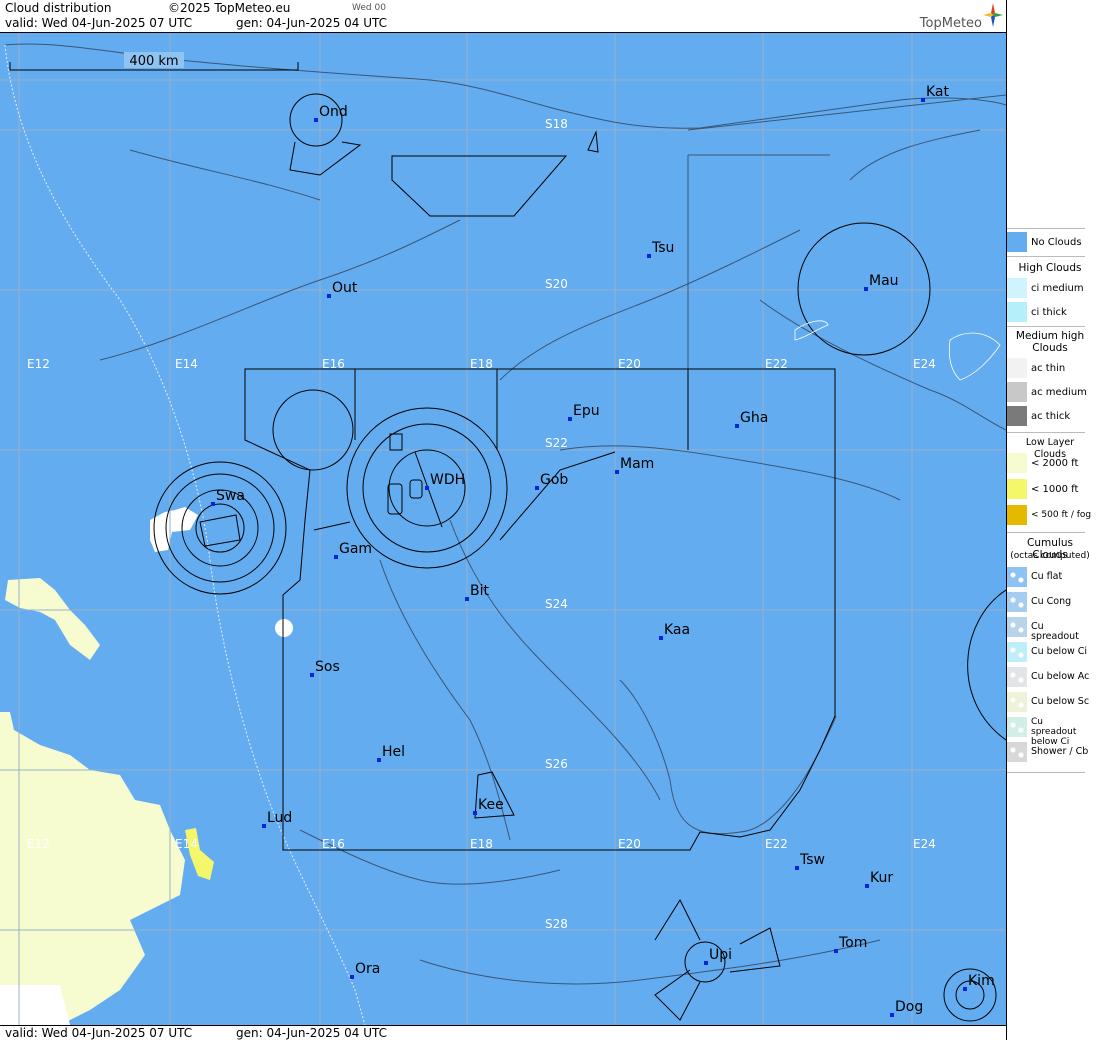  What do you see at coordinates (1049, 313) in the screenshot?
I see `legend-ci-thick: ci thick` at bounding box center [1049, 313].